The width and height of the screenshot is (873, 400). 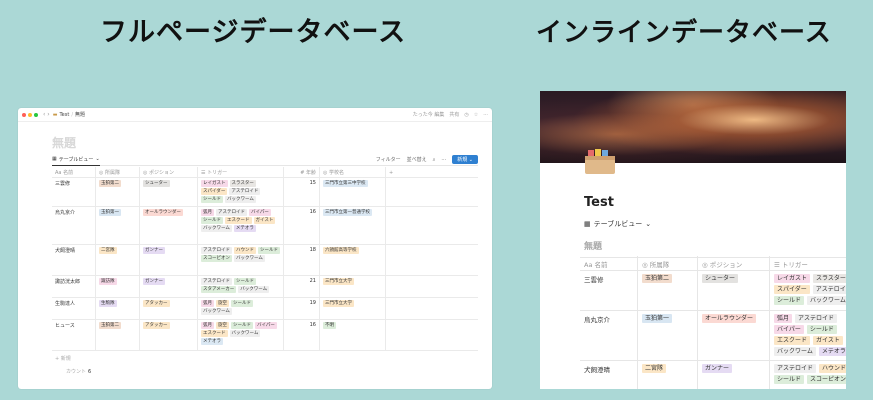 I want to click on filter-button: フィルター, so click(x=388, y=159).